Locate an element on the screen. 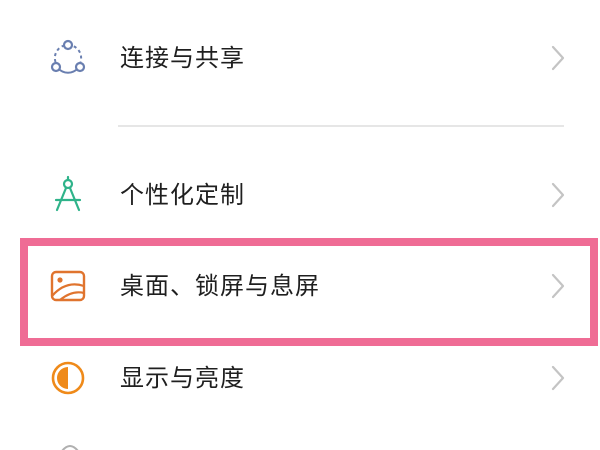 Image resolution: width=600 pixels, height=450 pixels. settings-item-label: 显示与亮度 is located at coordinates (182, 378).